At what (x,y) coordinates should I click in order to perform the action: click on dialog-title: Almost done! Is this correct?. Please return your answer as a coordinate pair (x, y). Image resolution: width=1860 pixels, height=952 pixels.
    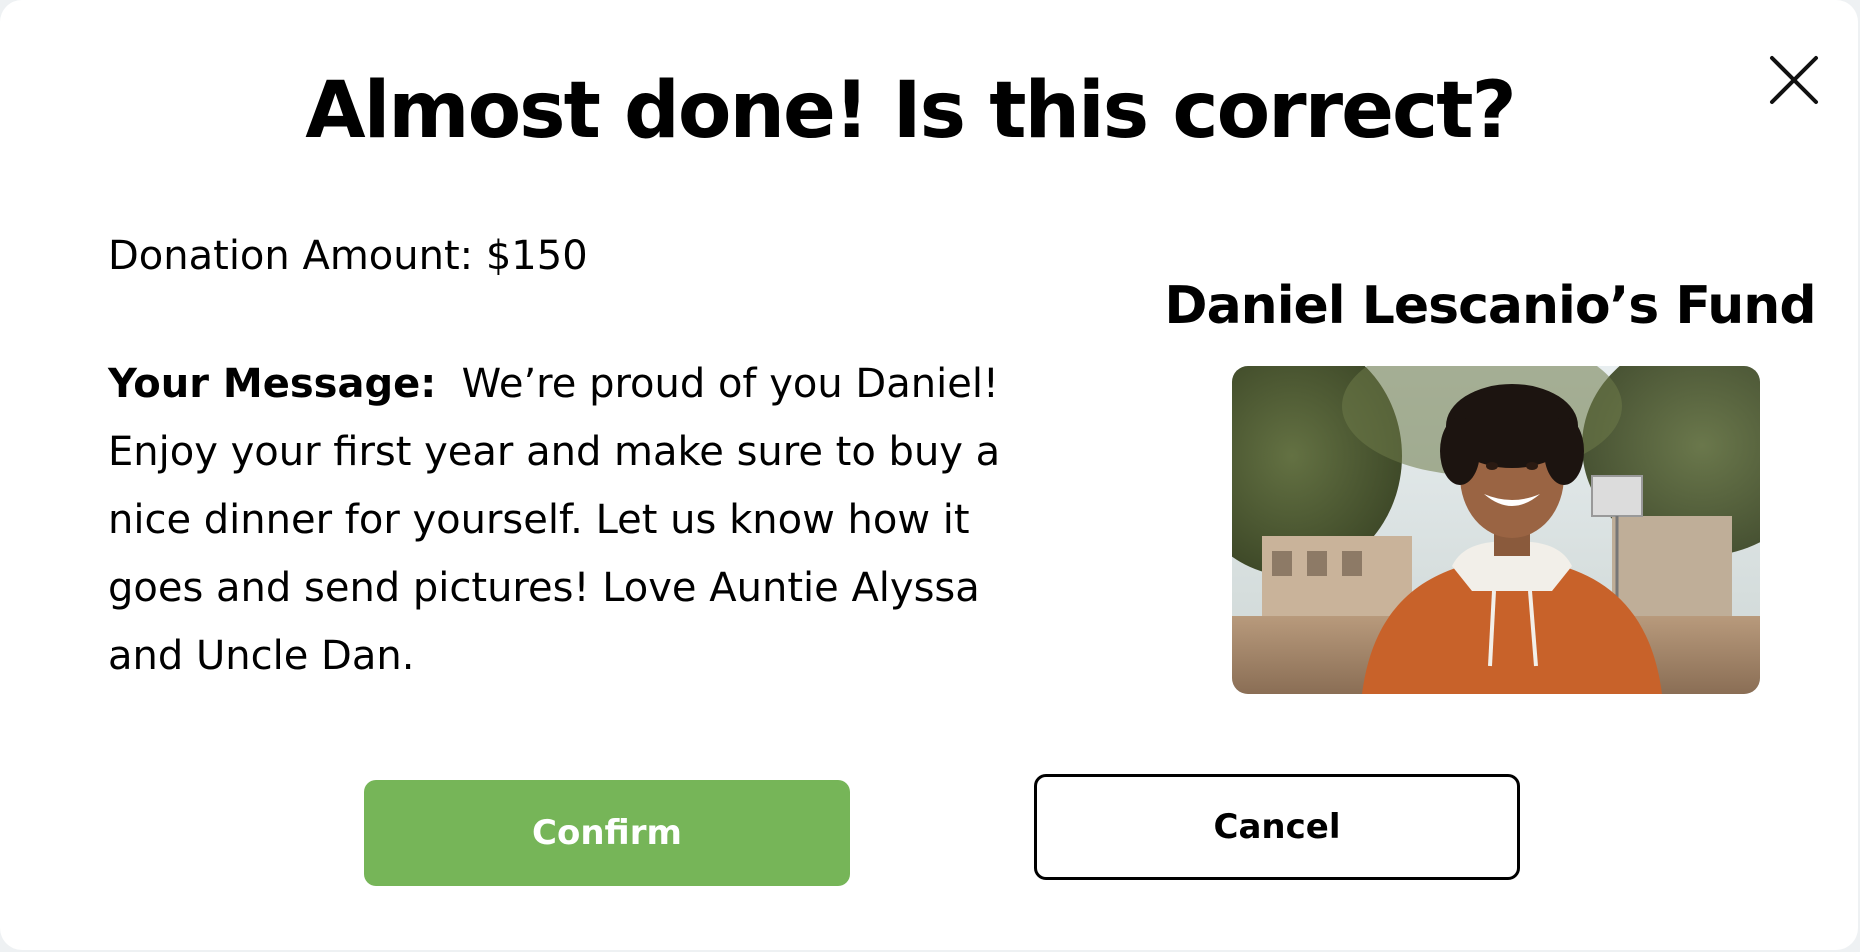
    Looking at the image, I should click on (911, 111).